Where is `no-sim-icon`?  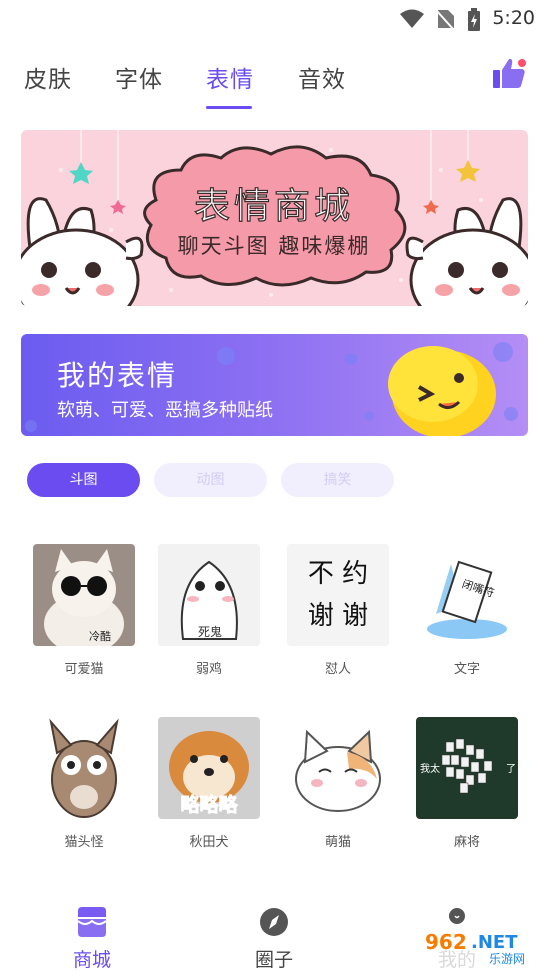
no-sim-icon is located at coordinates (445, 19).